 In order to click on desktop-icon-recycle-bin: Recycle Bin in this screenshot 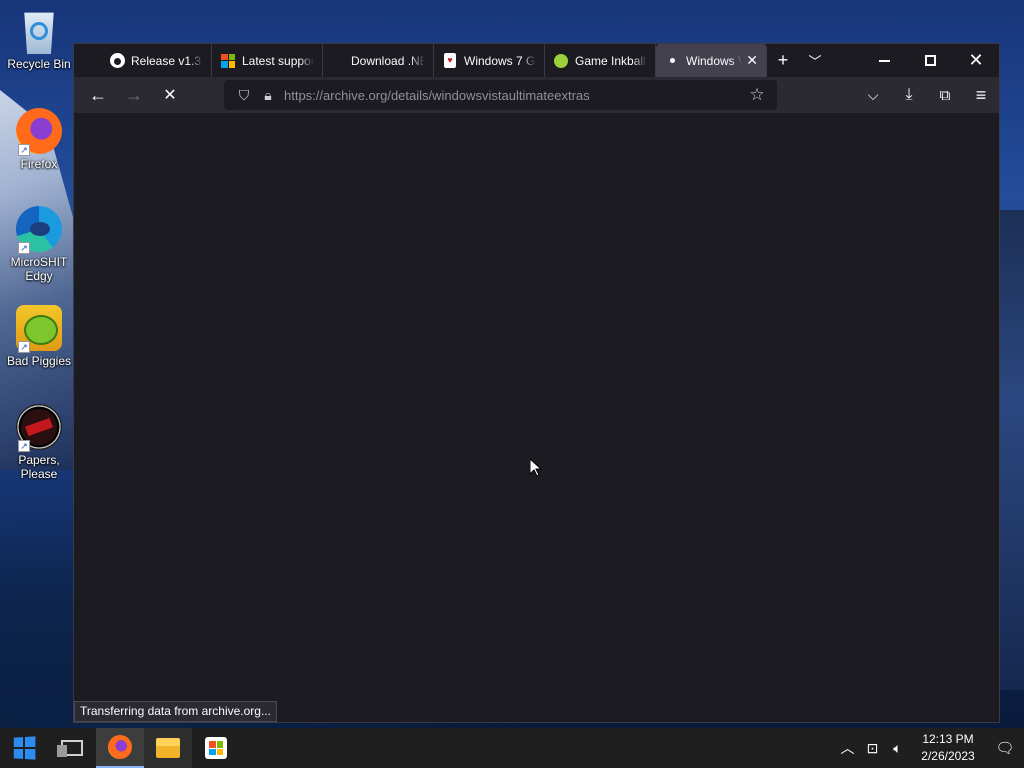, I will do `click(39, 39)`.